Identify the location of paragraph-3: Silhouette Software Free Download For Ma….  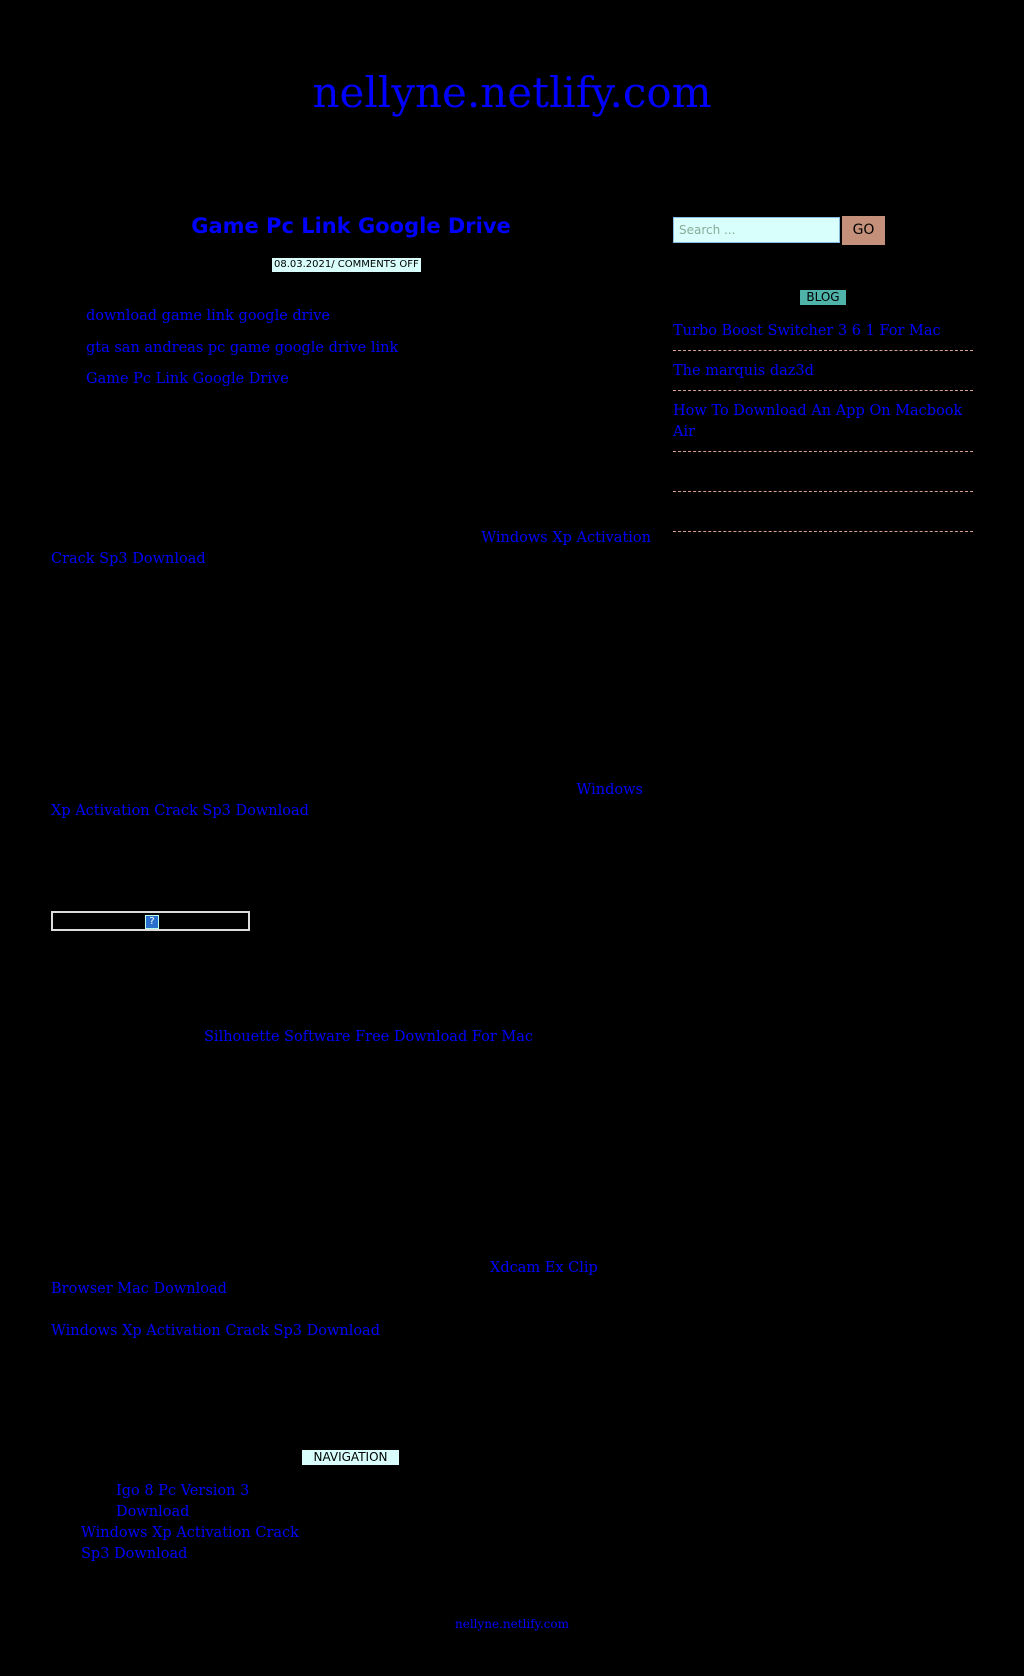
(404, 1037).